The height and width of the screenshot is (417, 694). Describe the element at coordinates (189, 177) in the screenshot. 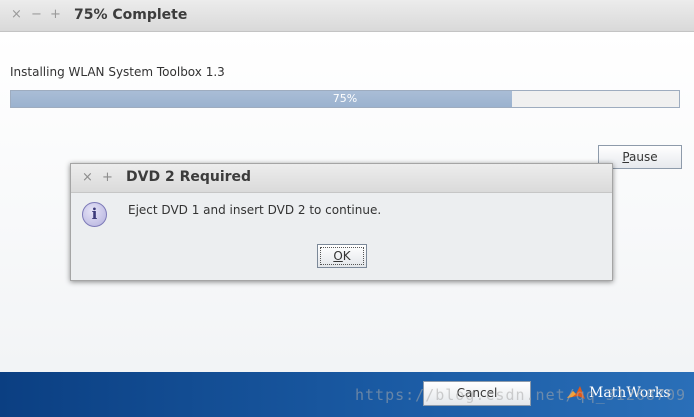

I see `dialog-title: DVD 2 Required` at that location.